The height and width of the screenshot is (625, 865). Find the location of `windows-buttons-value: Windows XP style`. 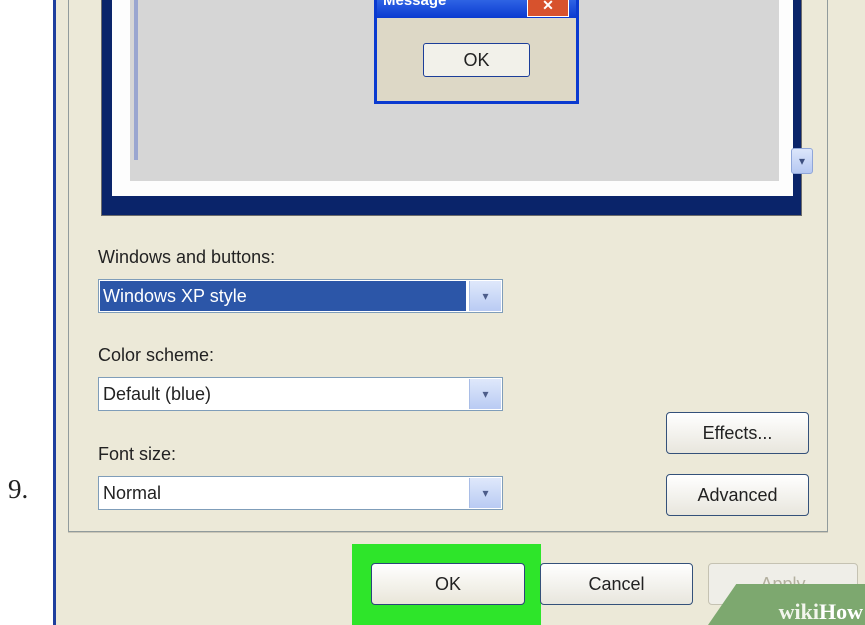

windows-buttons-value: Windows XP style is located at coordinates (283, 296).